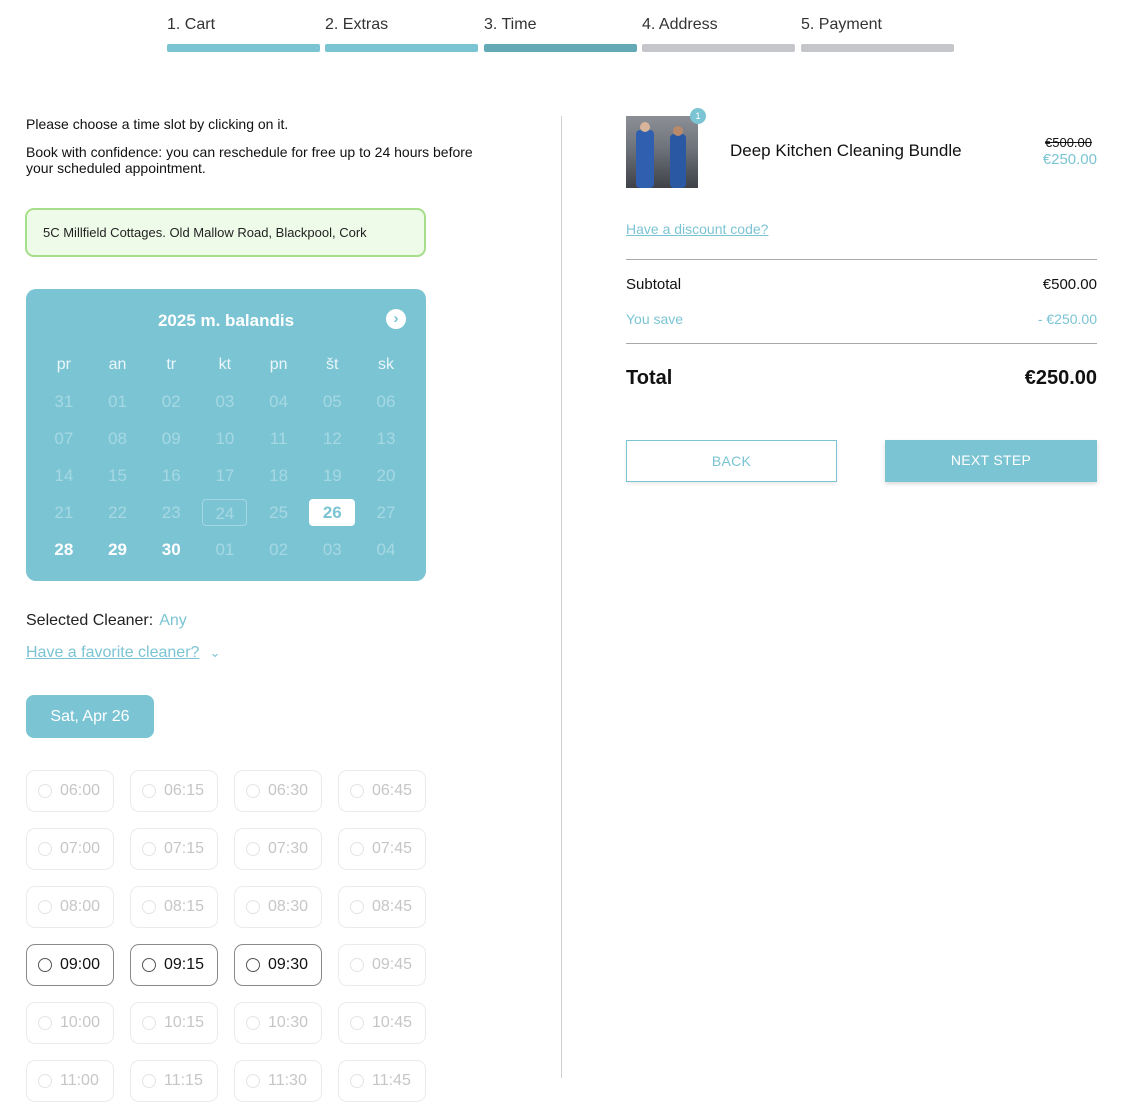 The image size is (1127, 1102). I want to click on step-5: 5. Payment, so click(877, 33).